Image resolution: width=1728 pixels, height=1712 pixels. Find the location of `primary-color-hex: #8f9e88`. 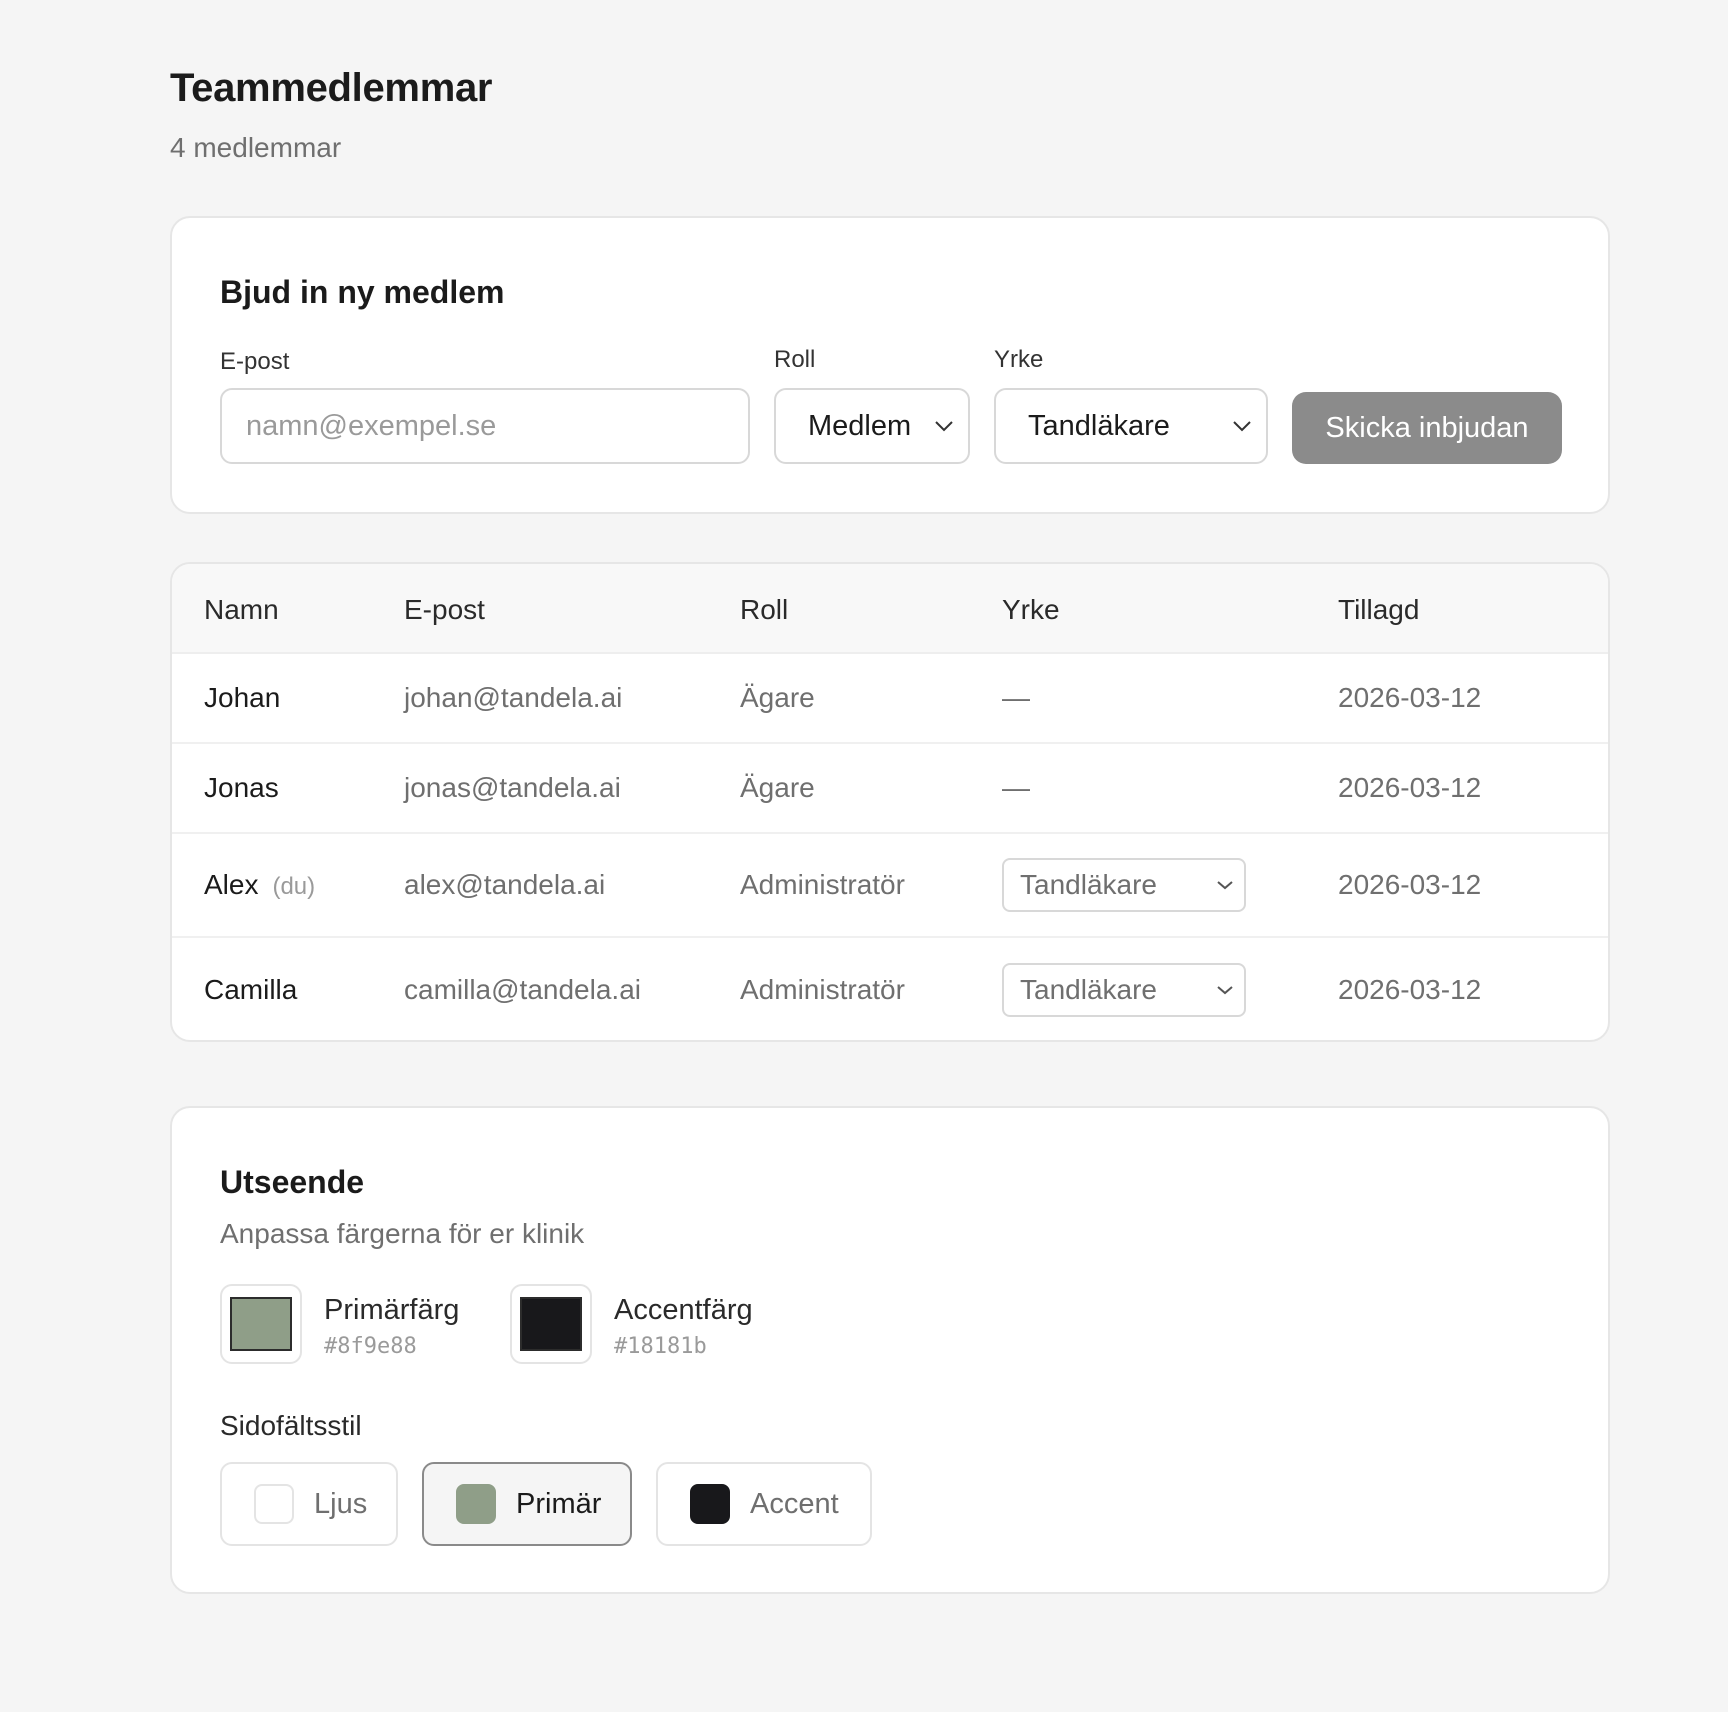

primary-color-hex: #8f9e88 is located at coordinates (370, 1346).